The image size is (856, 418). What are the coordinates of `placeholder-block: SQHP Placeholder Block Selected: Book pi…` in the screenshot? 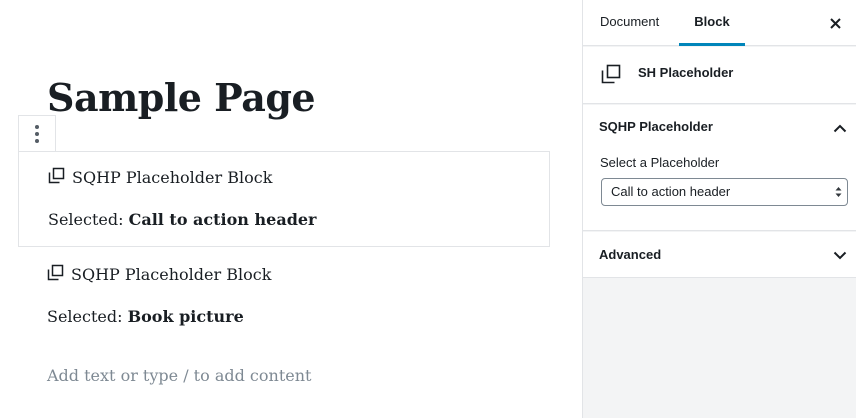 It's located at (284, 297).